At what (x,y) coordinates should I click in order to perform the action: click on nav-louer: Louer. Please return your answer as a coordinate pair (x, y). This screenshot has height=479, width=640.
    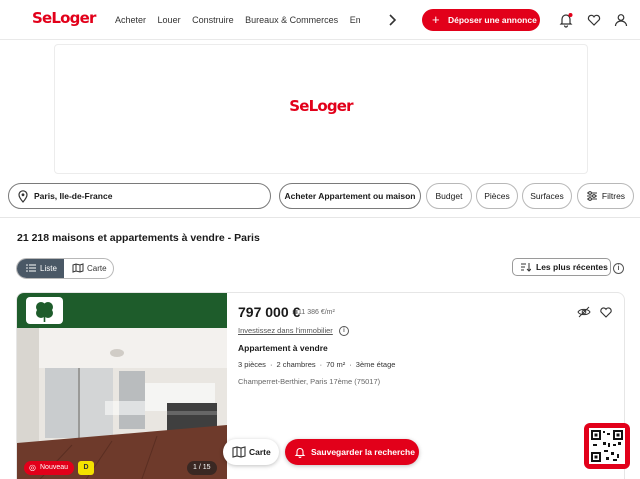
    Looking at the image, I should click on (169, 20).